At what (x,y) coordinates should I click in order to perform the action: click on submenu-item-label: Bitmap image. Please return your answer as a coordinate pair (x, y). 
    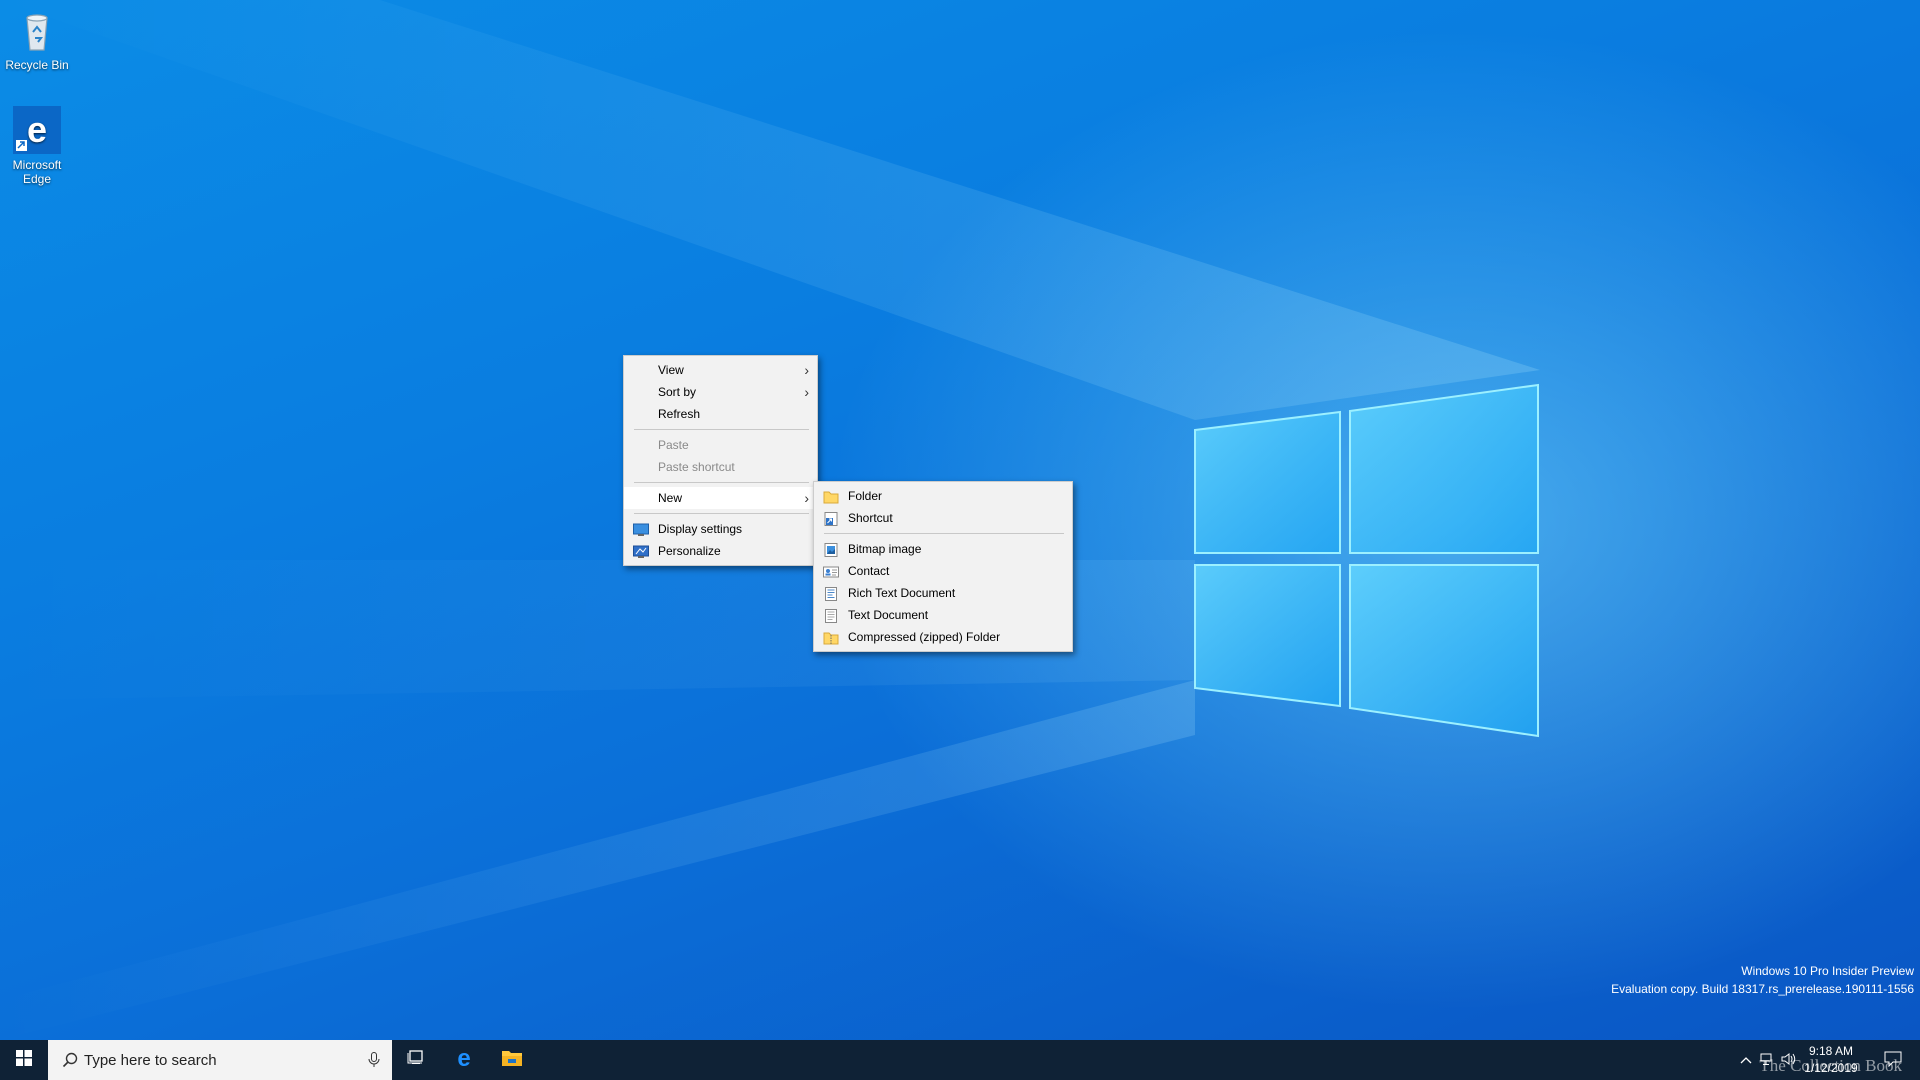
    Looking at the image, I should click on (885, 549).